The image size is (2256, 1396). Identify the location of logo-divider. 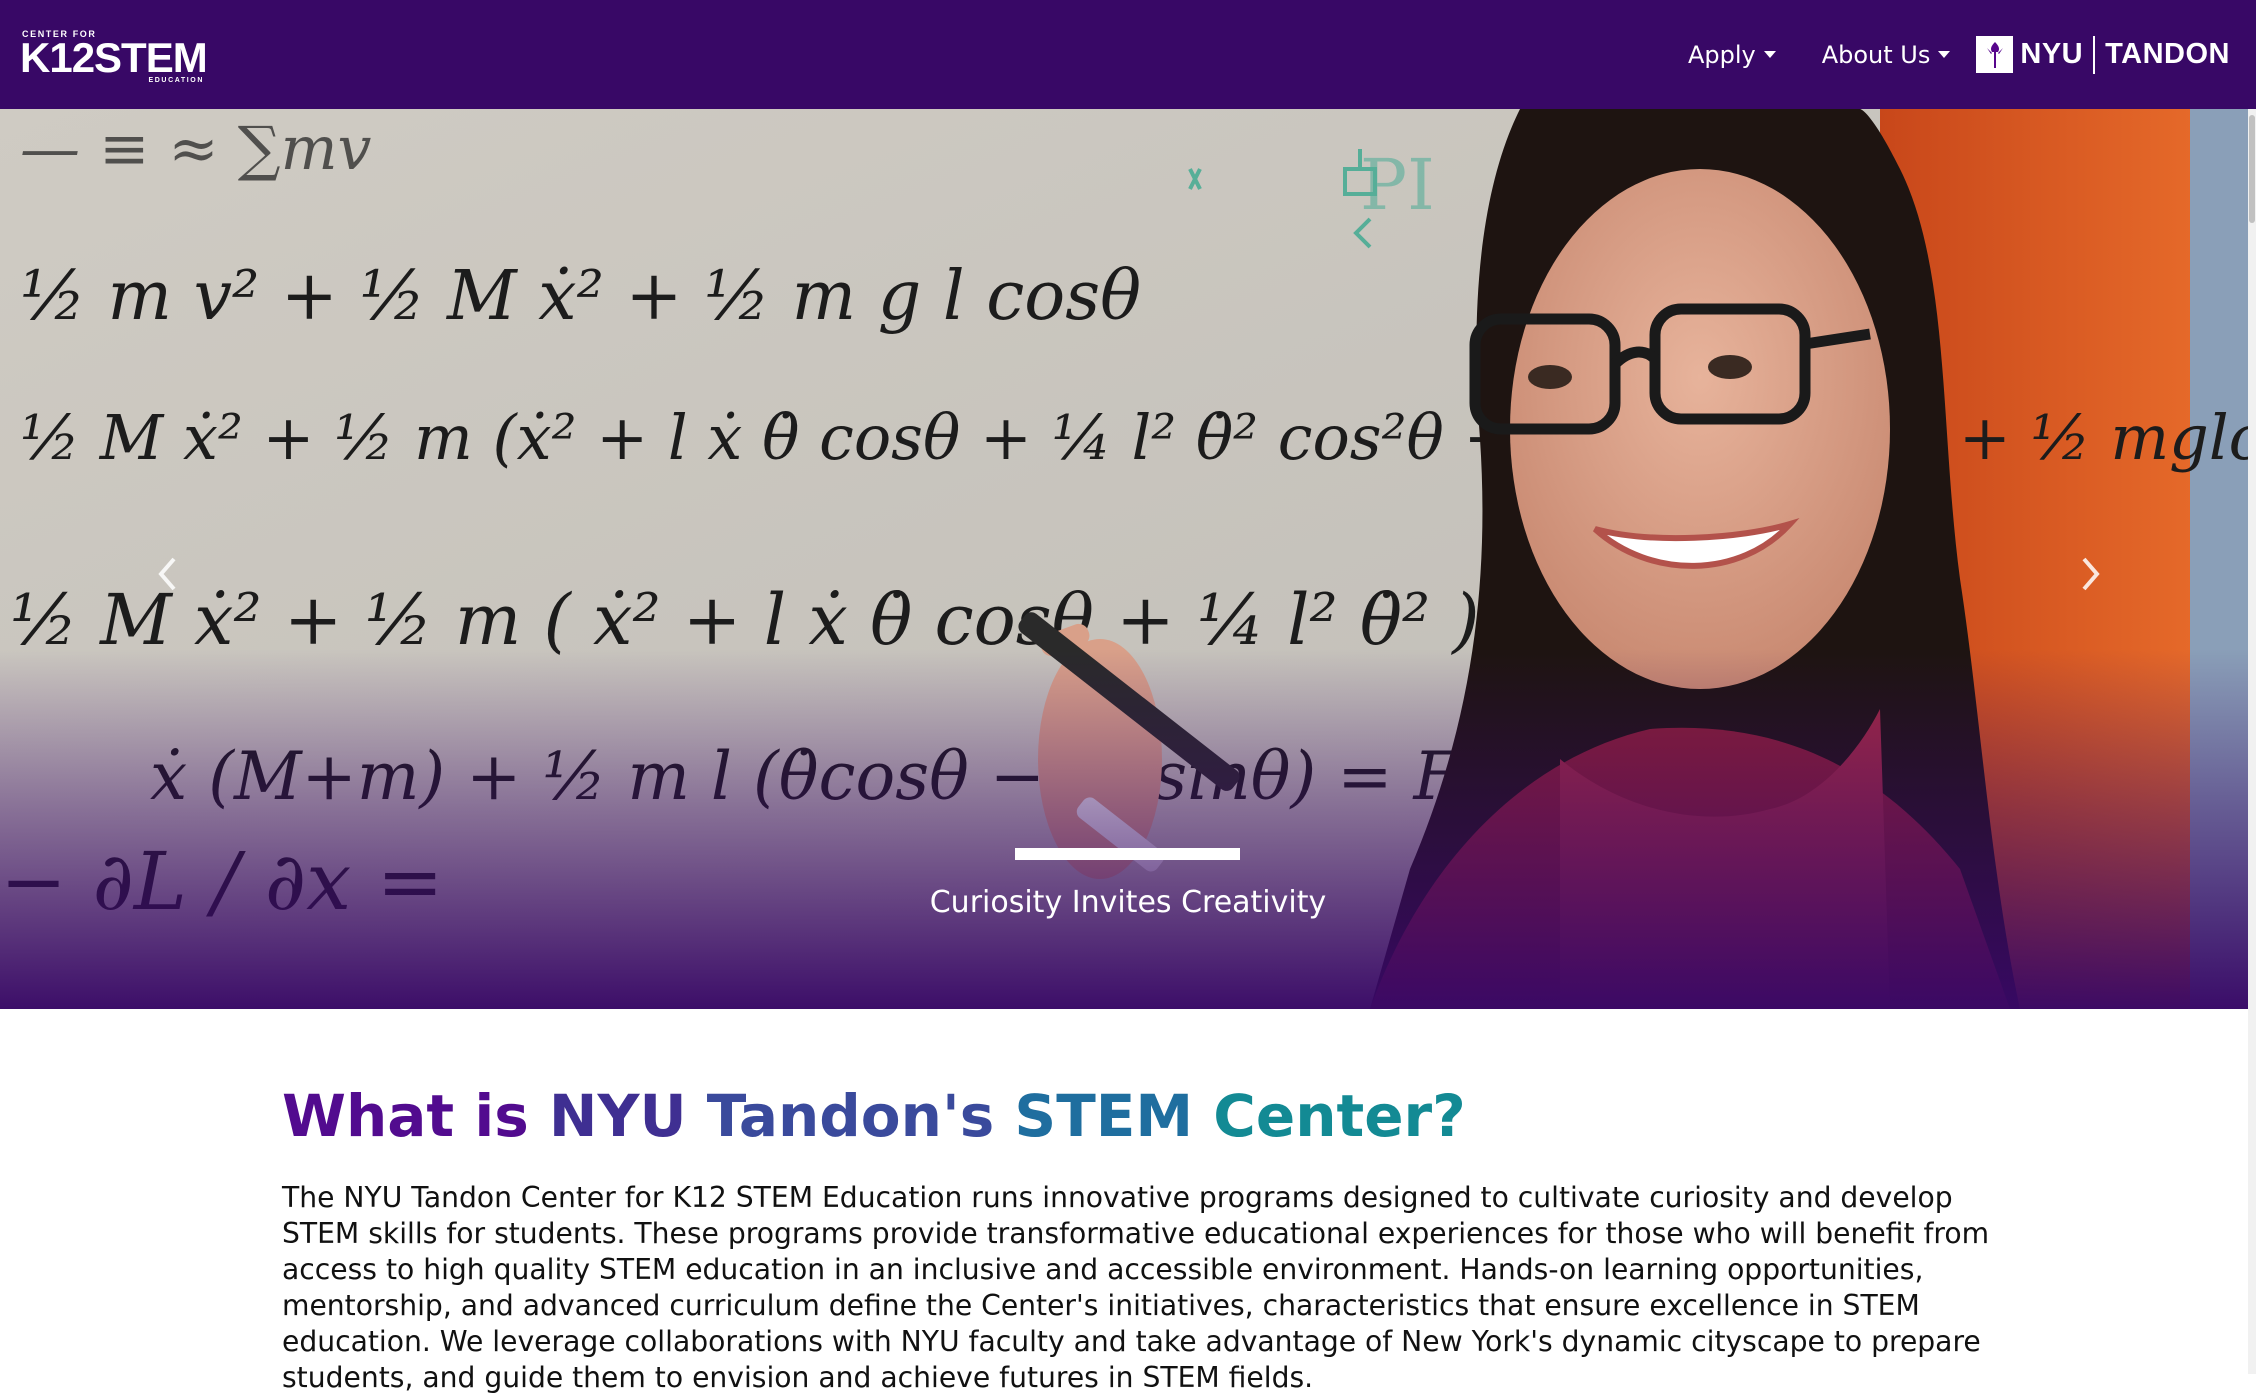
(2094, 54).